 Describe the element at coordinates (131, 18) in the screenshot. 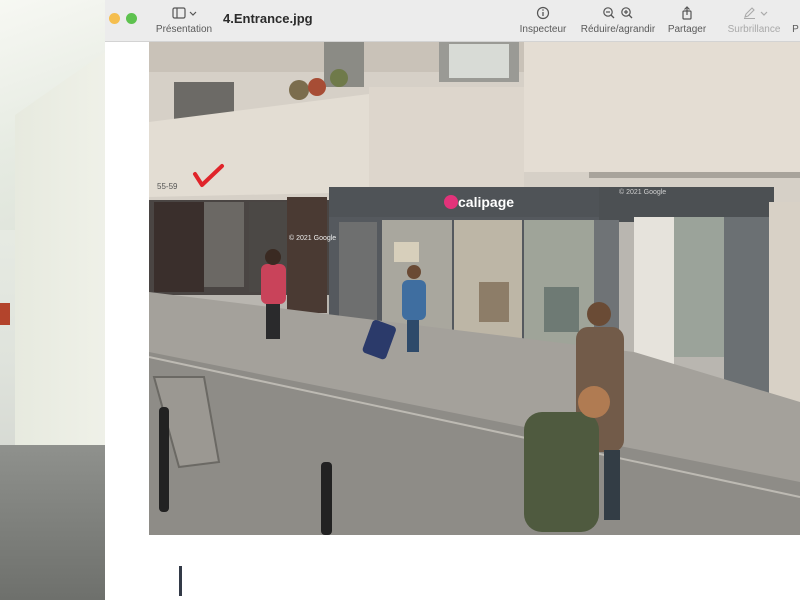

I see `fullscreen-button` at that location.